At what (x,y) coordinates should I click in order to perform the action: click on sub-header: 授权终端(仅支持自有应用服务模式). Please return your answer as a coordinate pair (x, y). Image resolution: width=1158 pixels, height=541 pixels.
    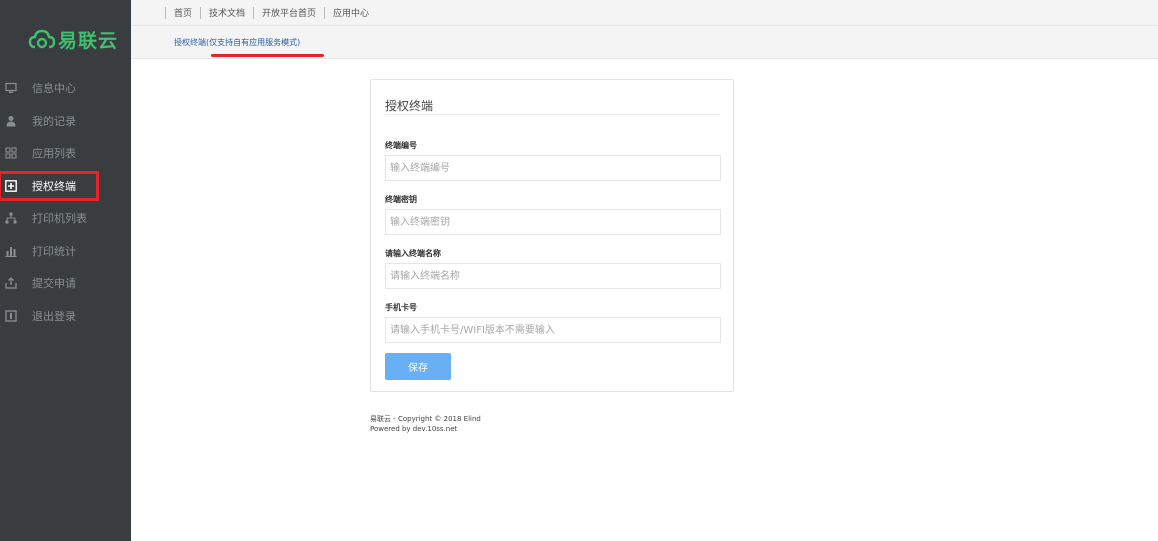
    Looking at the image, I should click on (644, 42).